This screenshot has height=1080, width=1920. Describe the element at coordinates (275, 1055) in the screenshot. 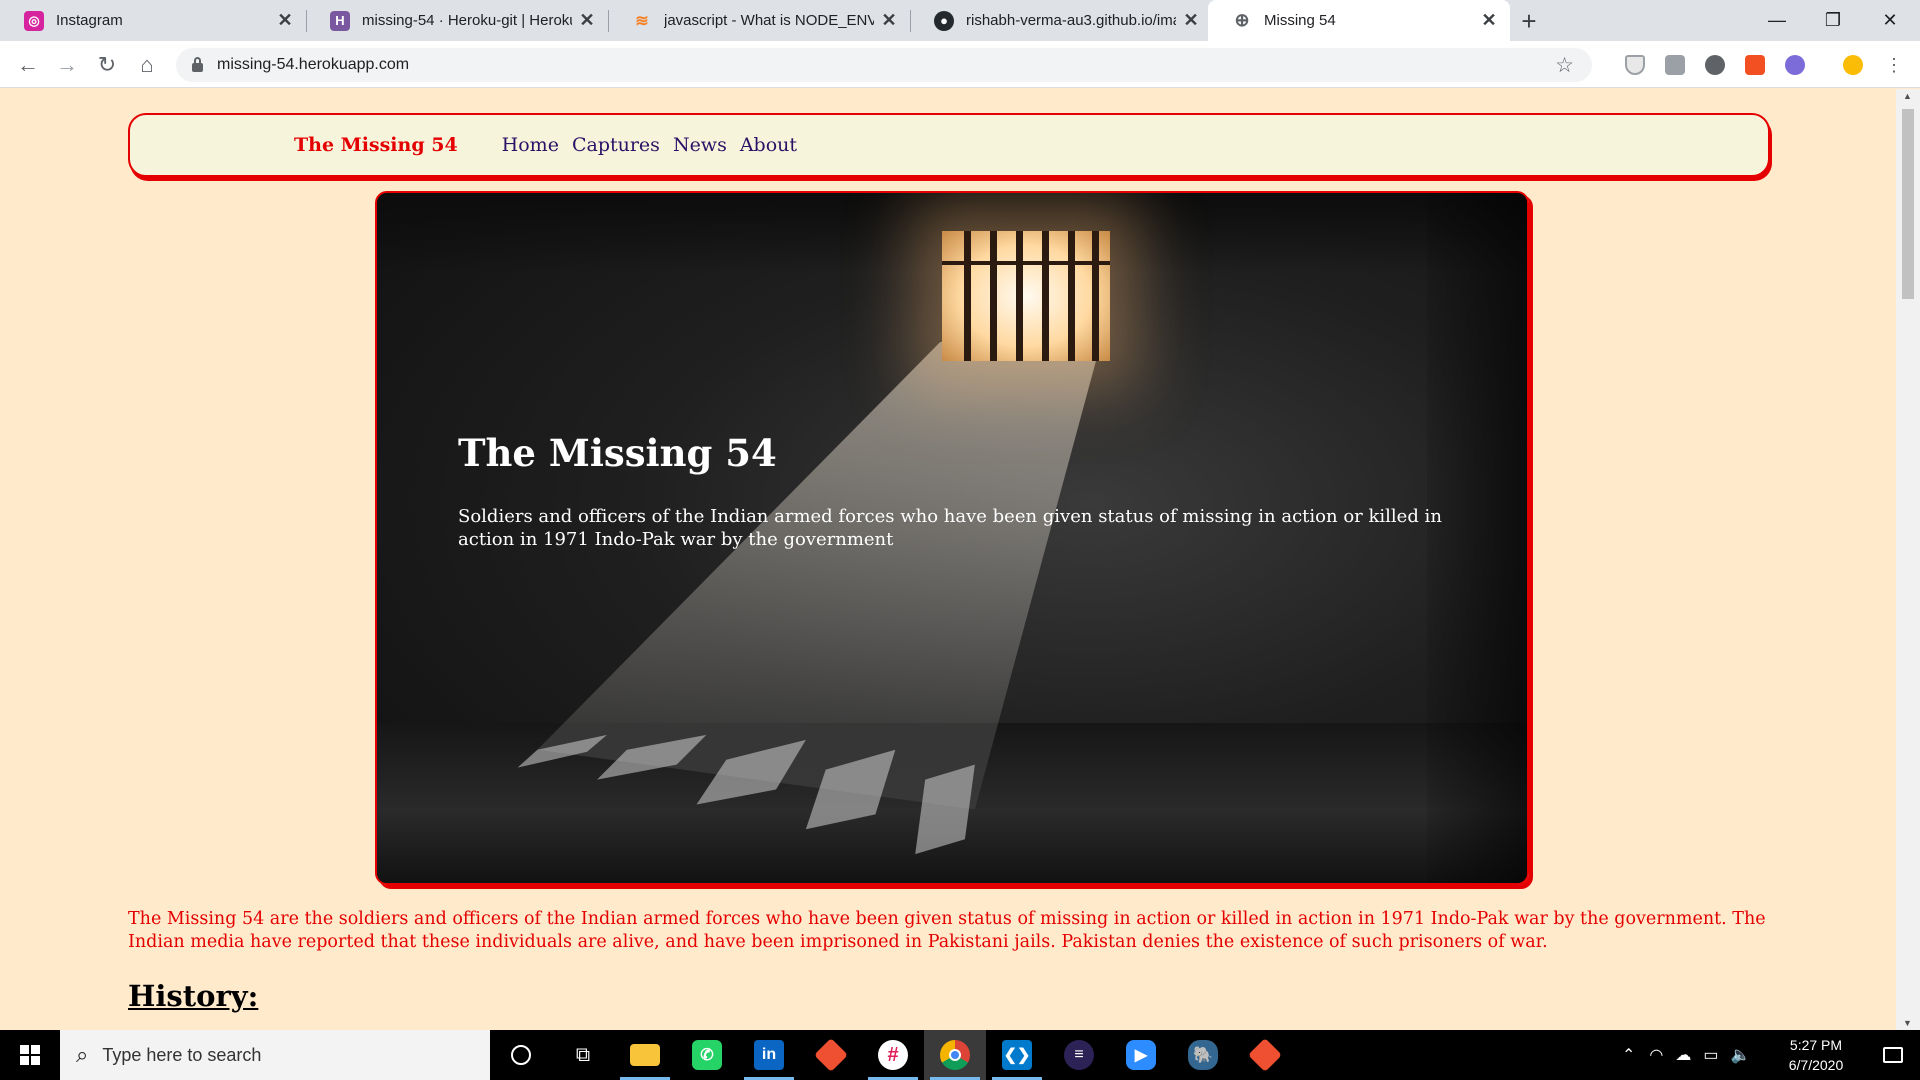

I see `taskbar-search-box: ⌕ Type here to search` at that location.